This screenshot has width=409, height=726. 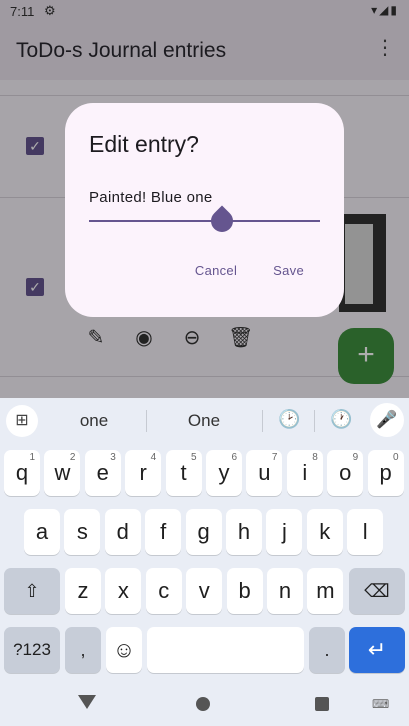 I want to click on key-c-label: c, so click(x=164, y=590).